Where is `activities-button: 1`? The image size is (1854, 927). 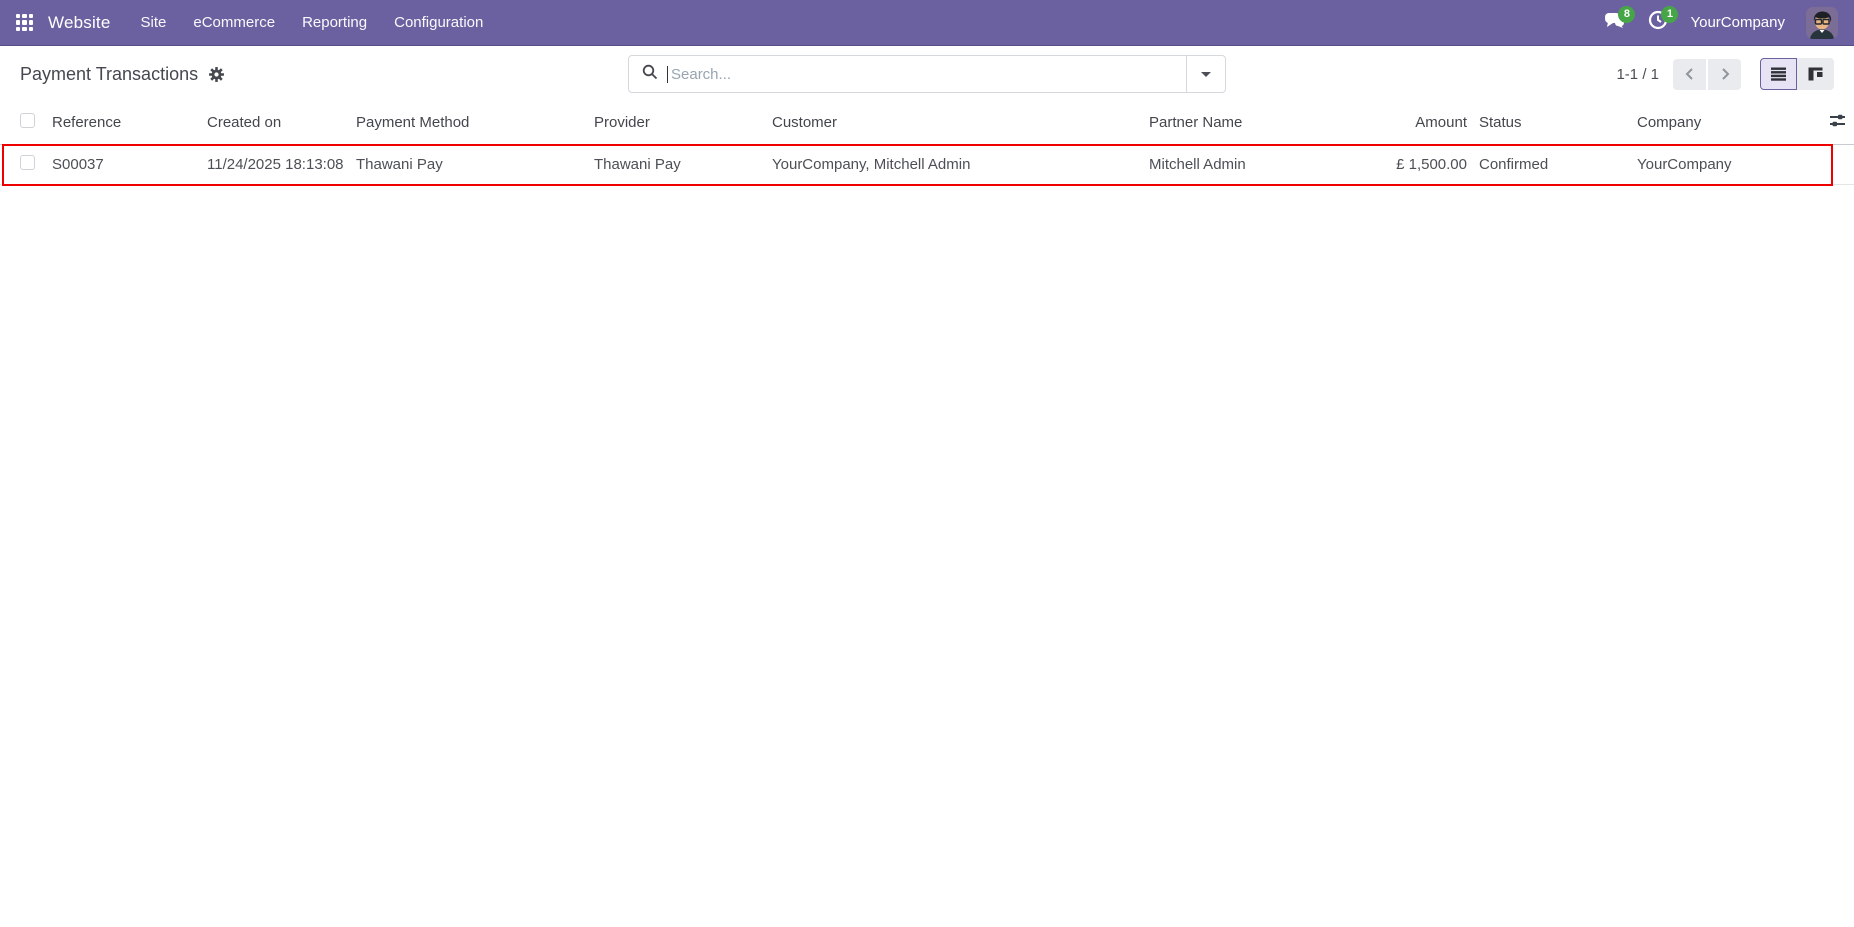
activities-button: 1 is located at coordinates (1663, 19).